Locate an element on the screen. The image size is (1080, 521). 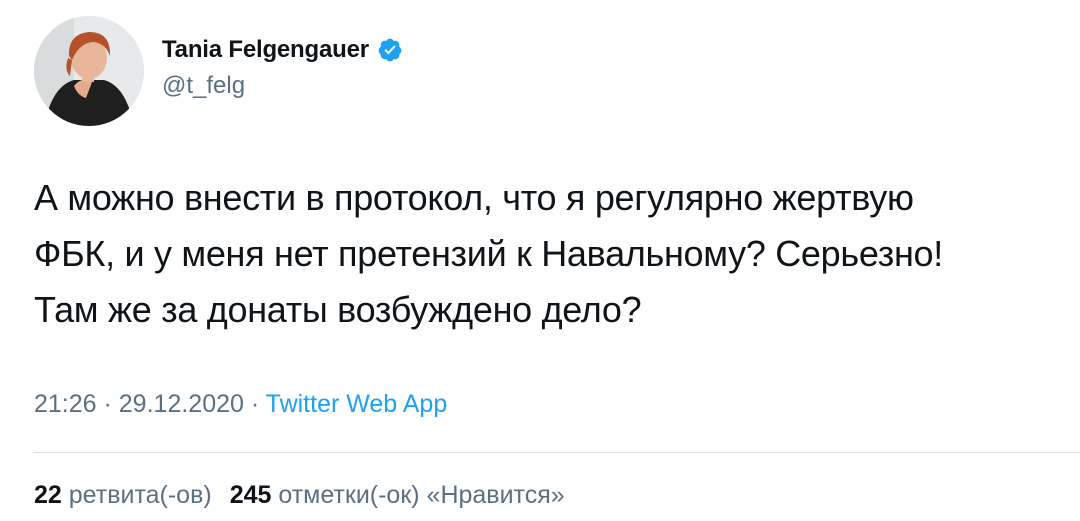
likes-label: отметки(-ок) «Нравится» is located at coordinates (421, 495).